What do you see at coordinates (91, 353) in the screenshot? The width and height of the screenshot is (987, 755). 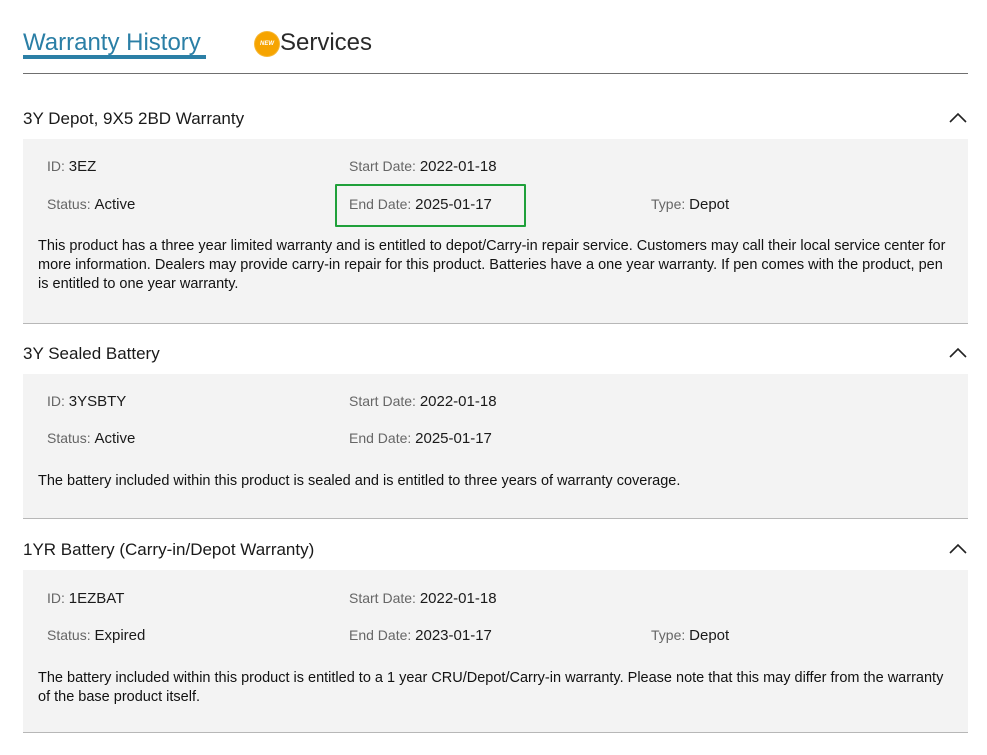 I see `warranty-title: 3Y Sealed Battery` at bounding box center [91, 353].